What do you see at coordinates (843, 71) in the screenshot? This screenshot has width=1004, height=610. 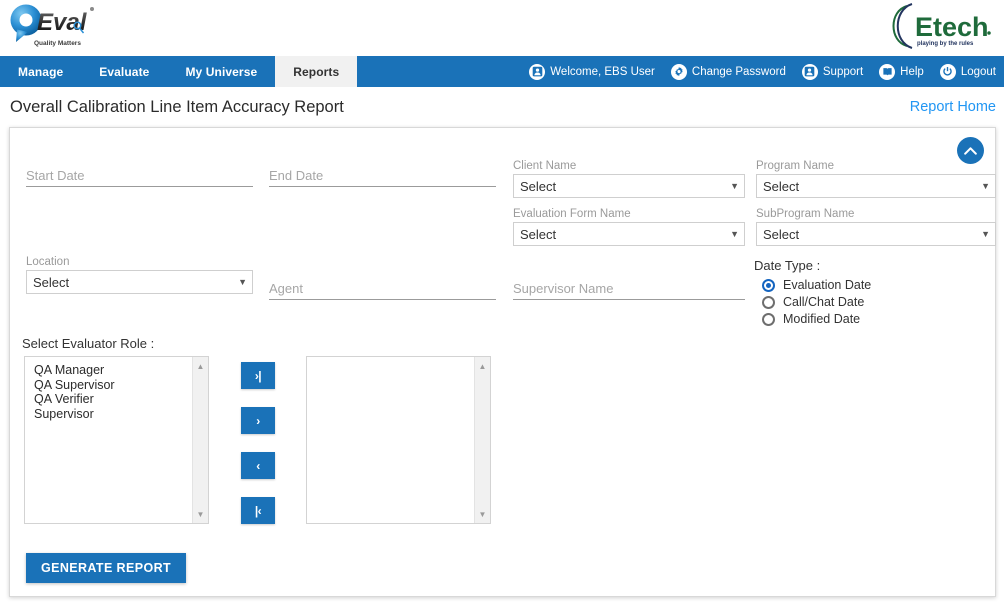 I see `support-label: Support` at bounding box center [843, 71].